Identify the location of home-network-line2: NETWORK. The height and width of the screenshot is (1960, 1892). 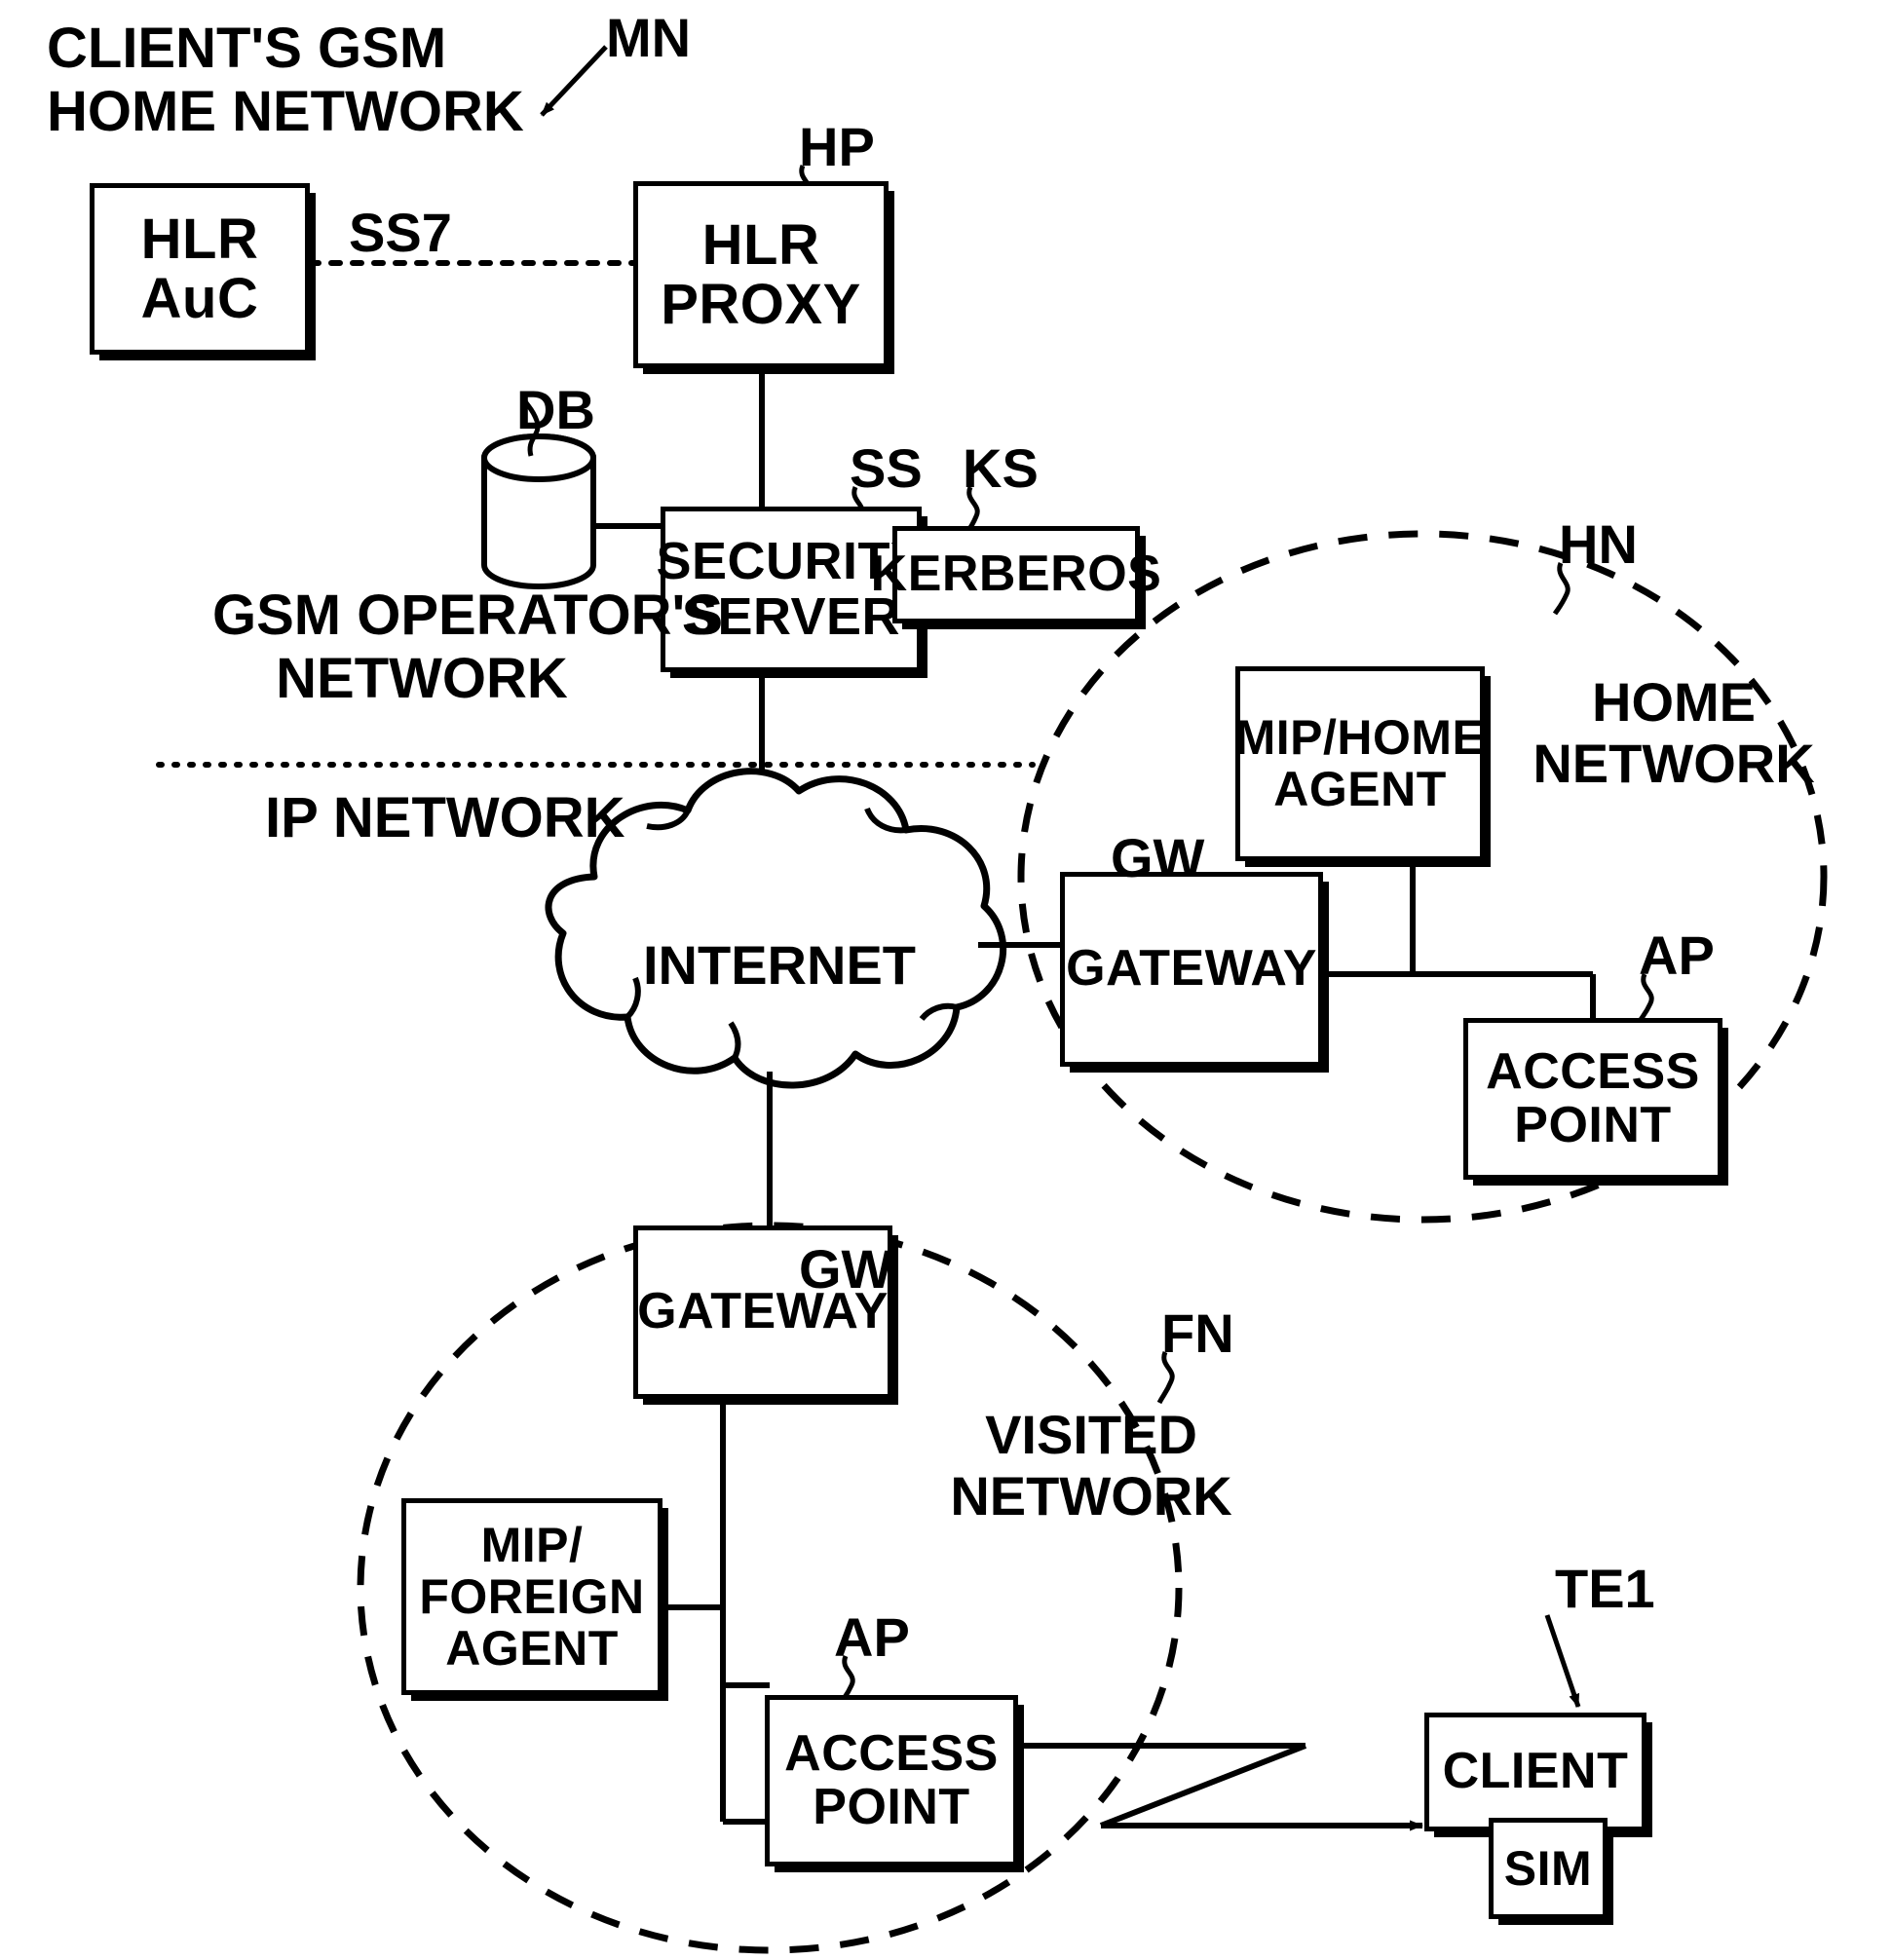
(1674, 763).